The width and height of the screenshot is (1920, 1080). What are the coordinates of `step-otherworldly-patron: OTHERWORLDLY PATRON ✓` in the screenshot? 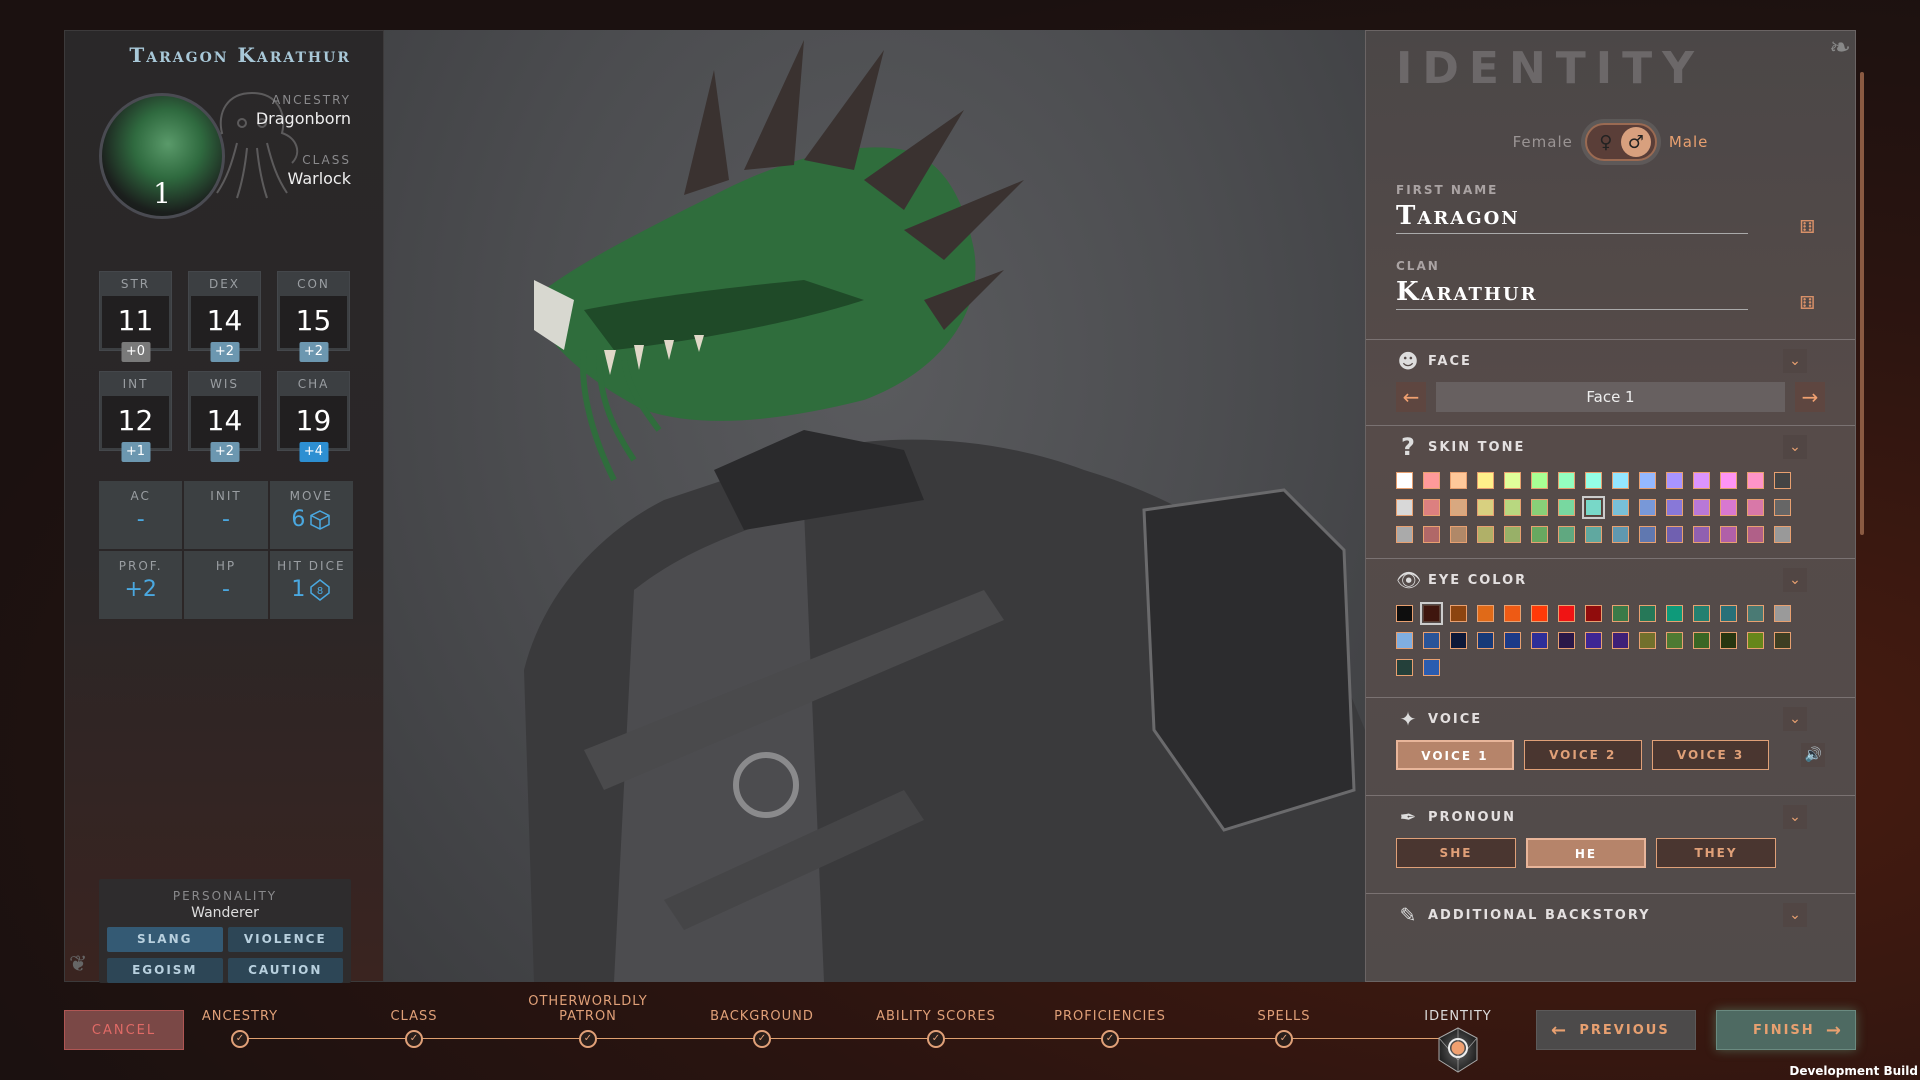 It's located at (588, 1020).